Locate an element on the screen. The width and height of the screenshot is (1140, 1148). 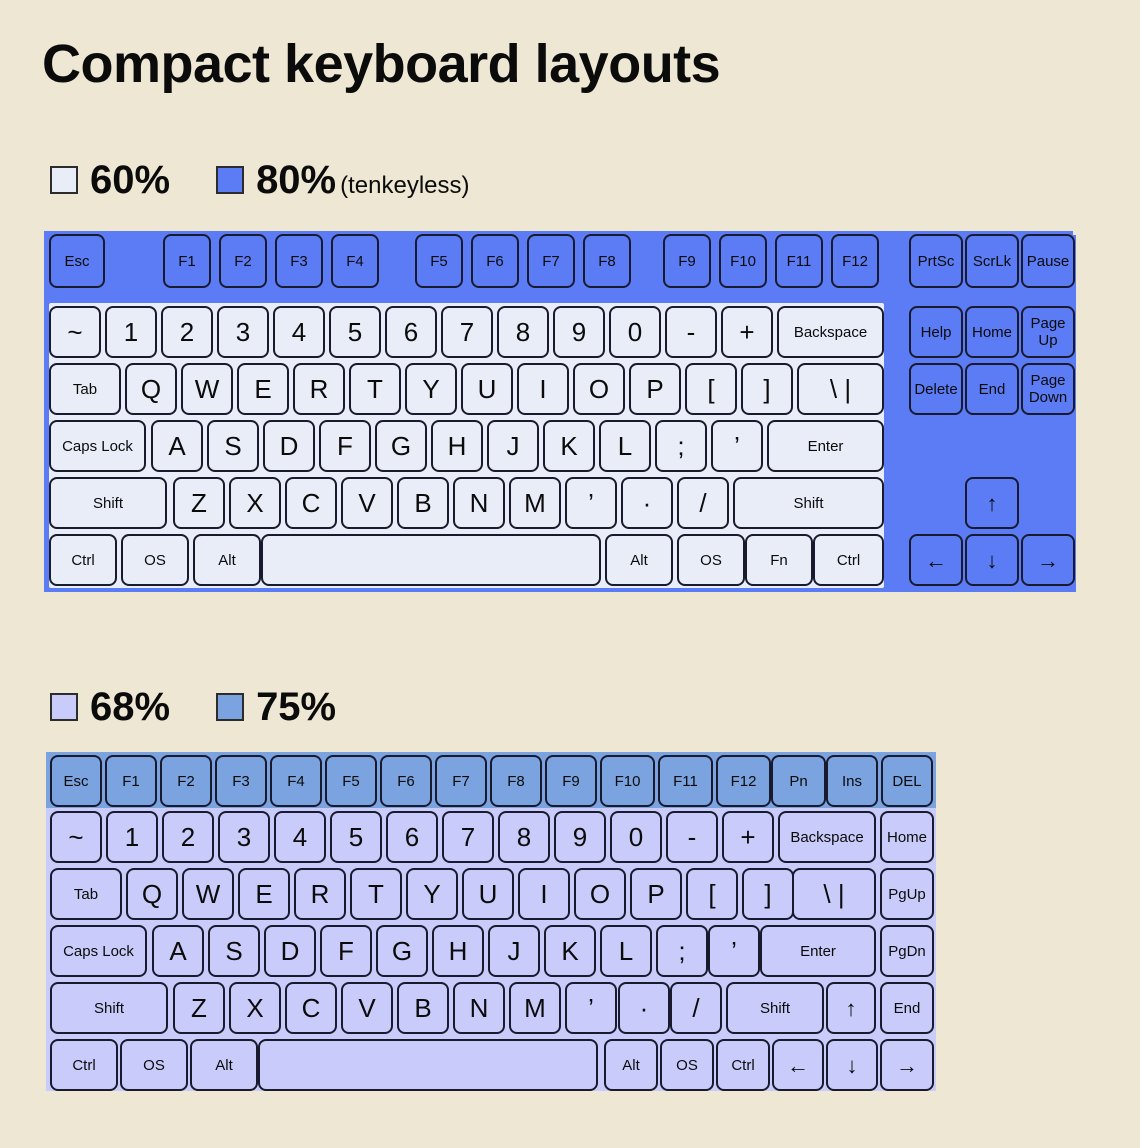
key-delete: Delete is located at coordinates (936, 389).